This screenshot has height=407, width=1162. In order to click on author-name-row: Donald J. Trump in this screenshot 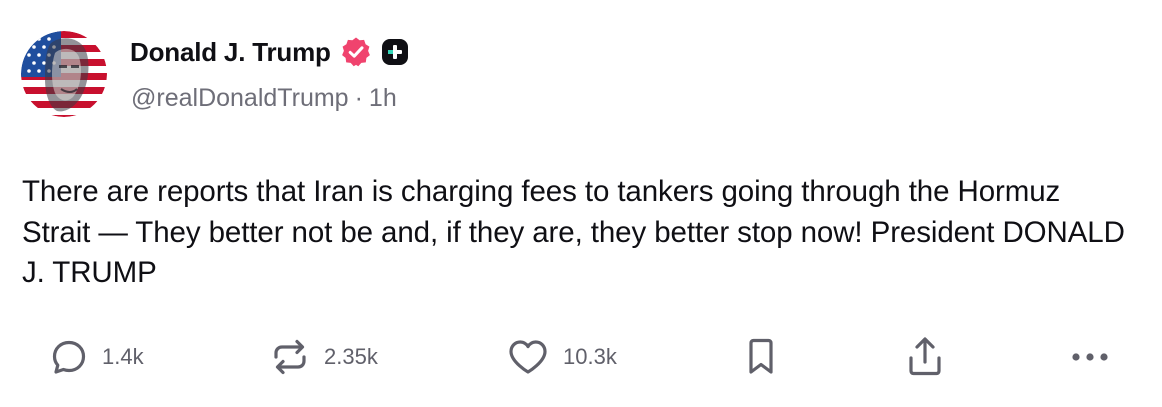, I will do `click(269, 52)`.